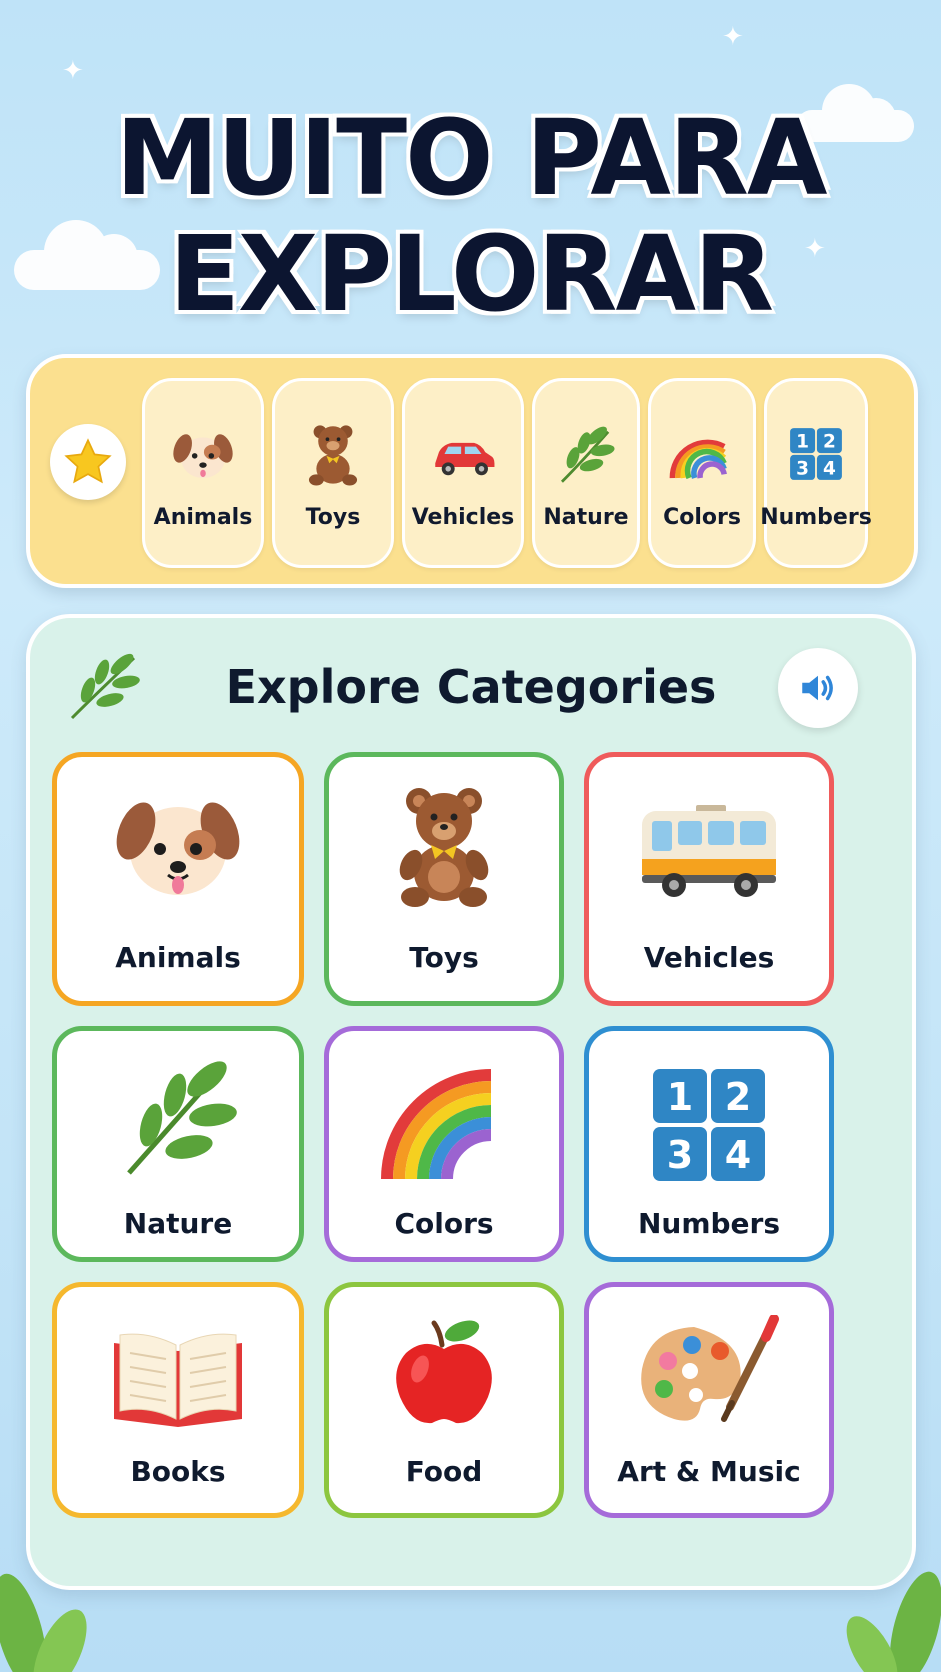  I want to click on category-card-numbers: 1 2 3 4 Numbers, so click(709, 1144).